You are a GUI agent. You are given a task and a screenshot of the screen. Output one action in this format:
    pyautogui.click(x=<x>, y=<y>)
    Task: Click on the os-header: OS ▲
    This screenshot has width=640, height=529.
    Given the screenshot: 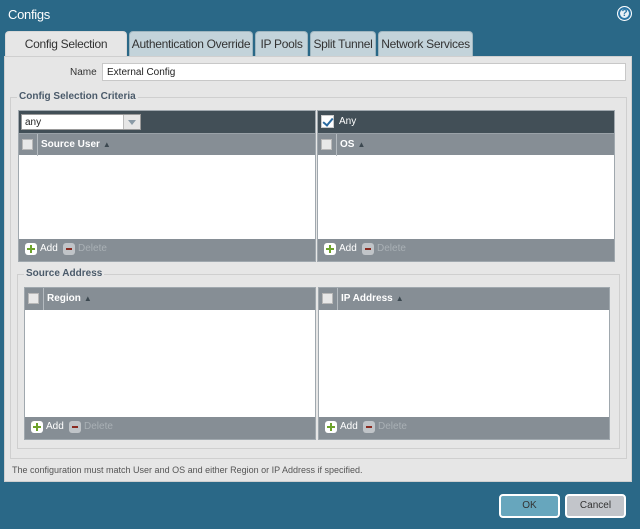 What is the action you would take?
    pyautogui.click(x=466, y=144)
    